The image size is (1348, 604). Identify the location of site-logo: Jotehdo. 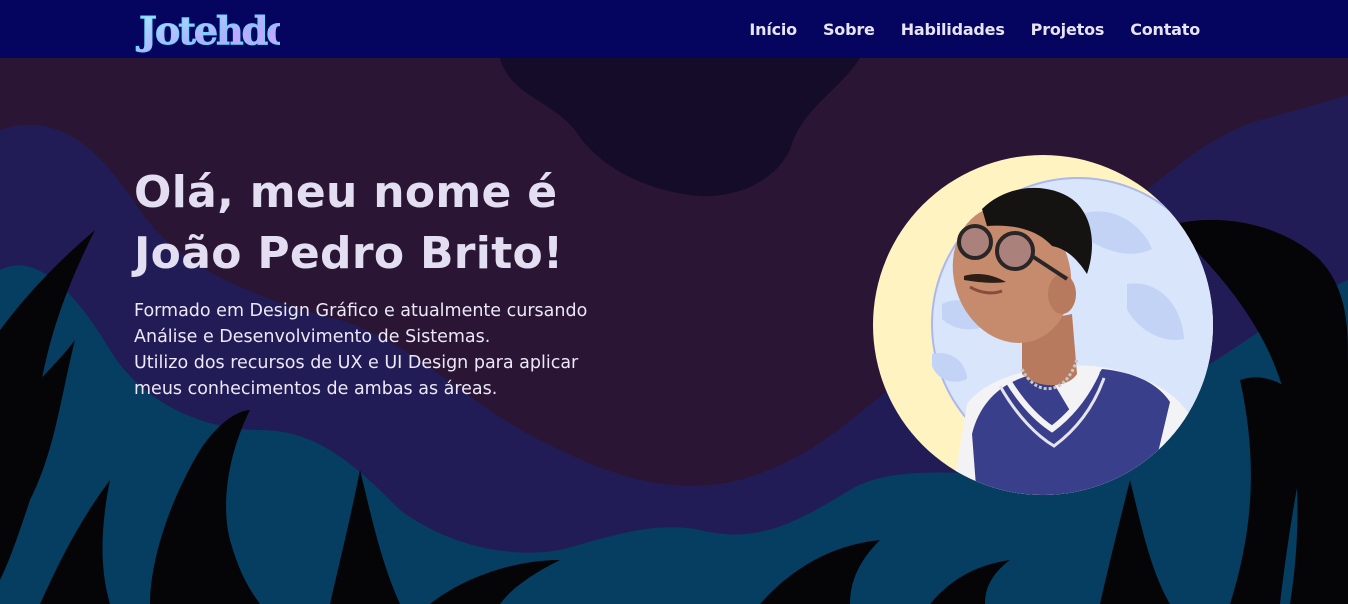
(208, 29).